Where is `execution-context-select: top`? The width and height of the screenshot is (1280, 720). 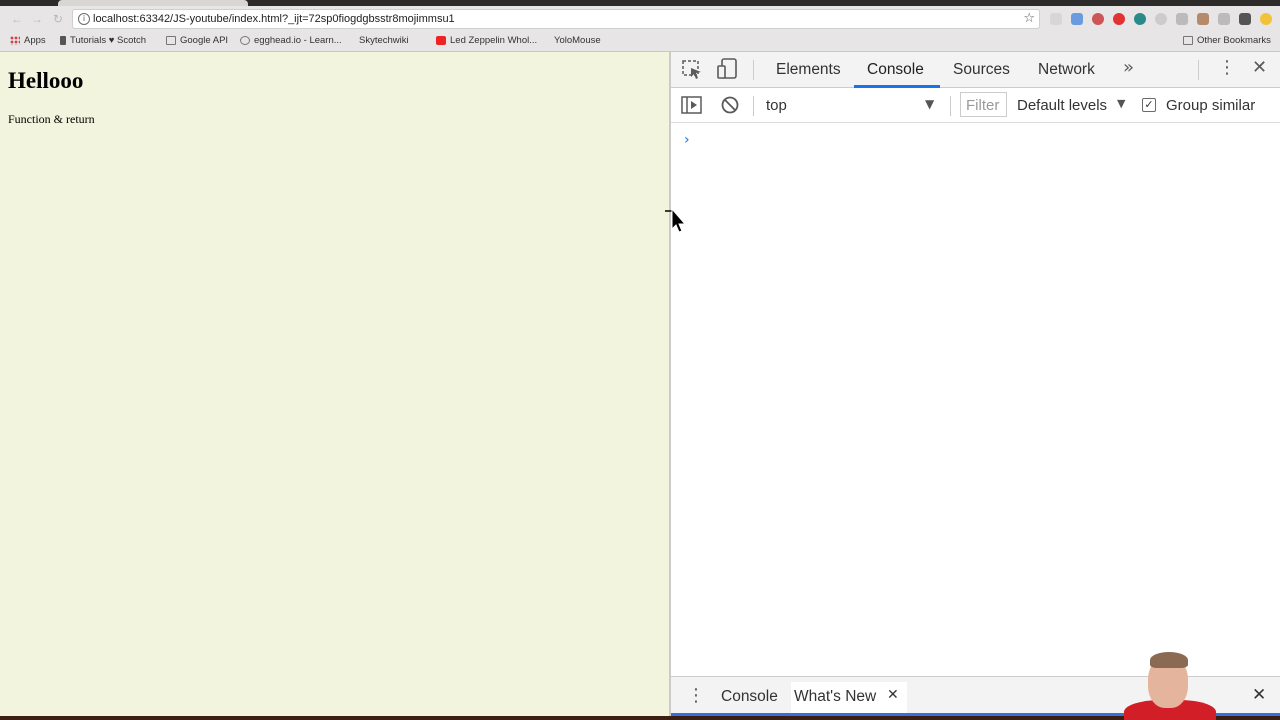 execution-context-select: top is located at coordinates (776, 105).